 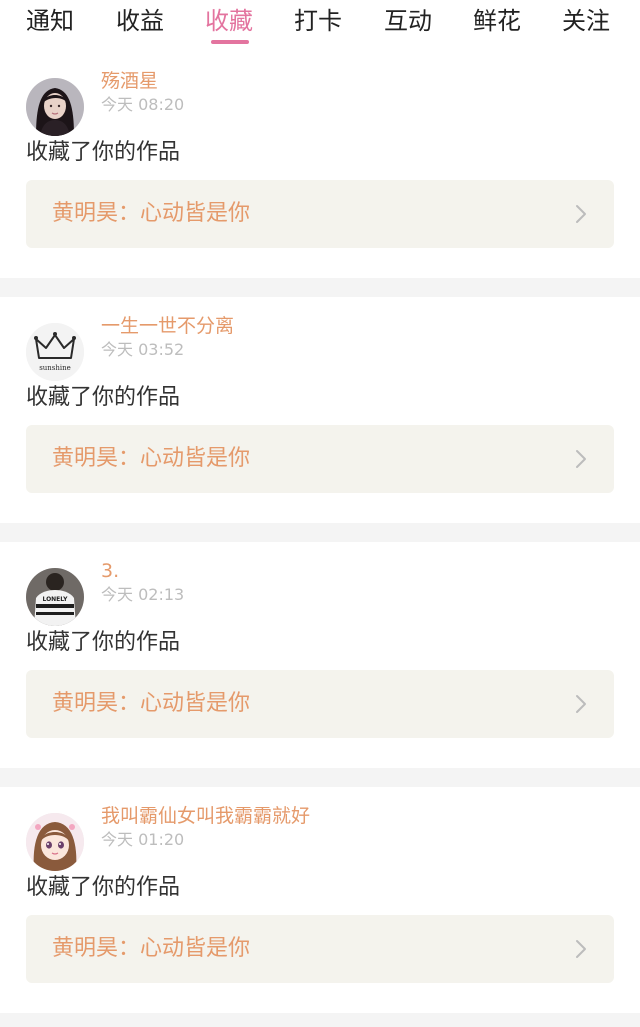 What do you see at coordinates (229, 22) in the screenshot?
I see `tab-favorites: 收藏` at bounding box center [229, 22].